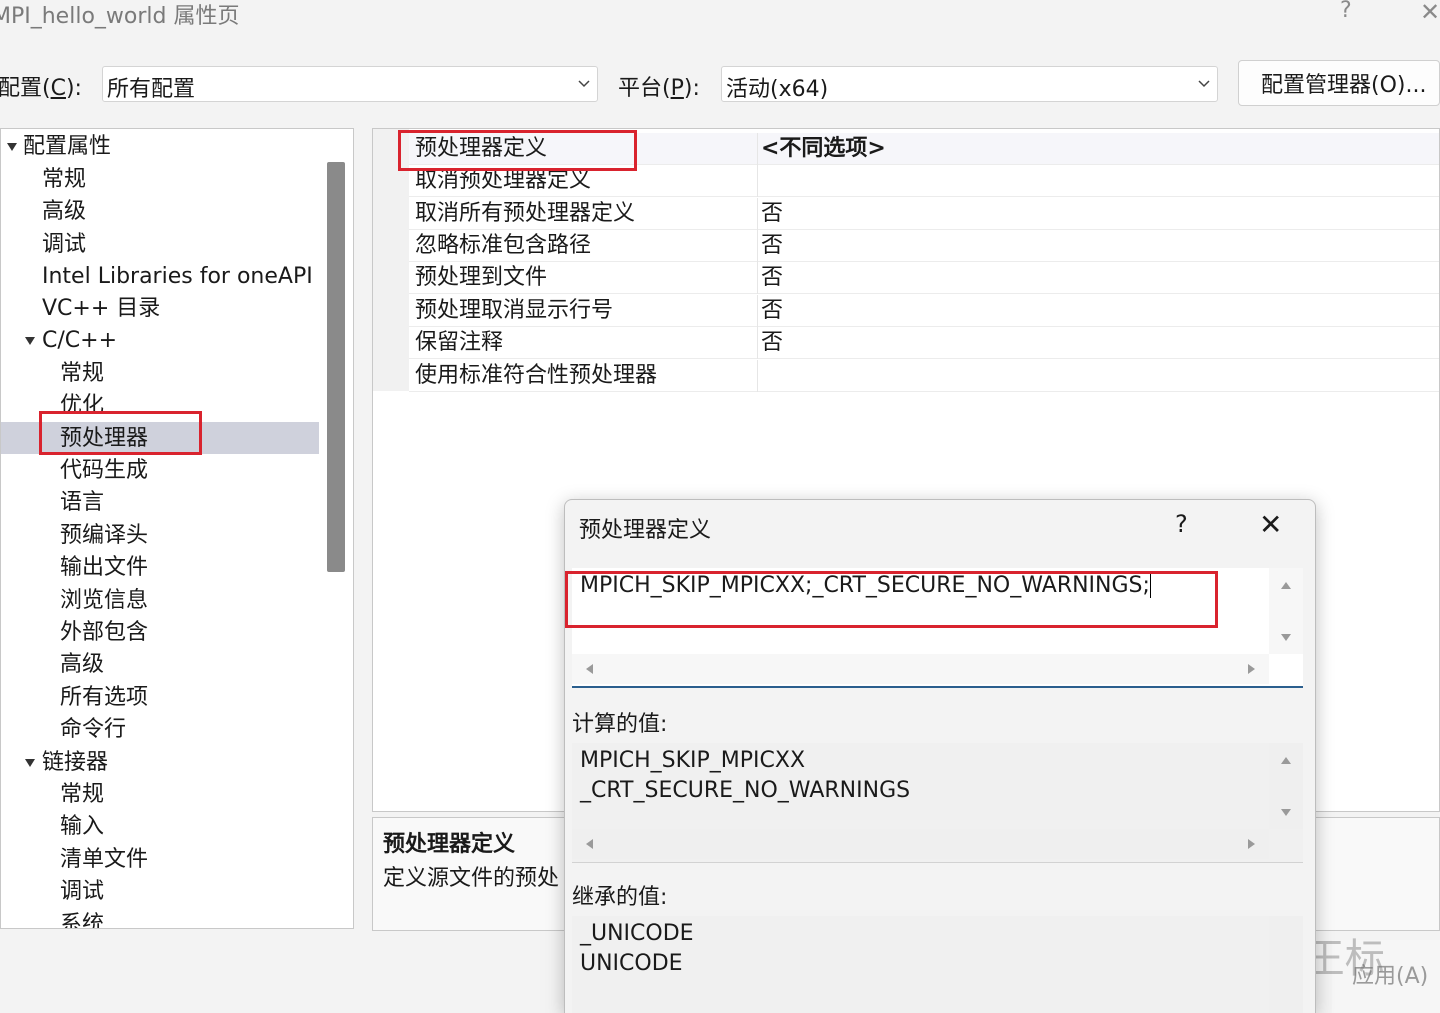  What do you see at coordinates (64, 180) in the screenshot?
I see `tree-item-general: 常规` at bounding box center [64, 180].